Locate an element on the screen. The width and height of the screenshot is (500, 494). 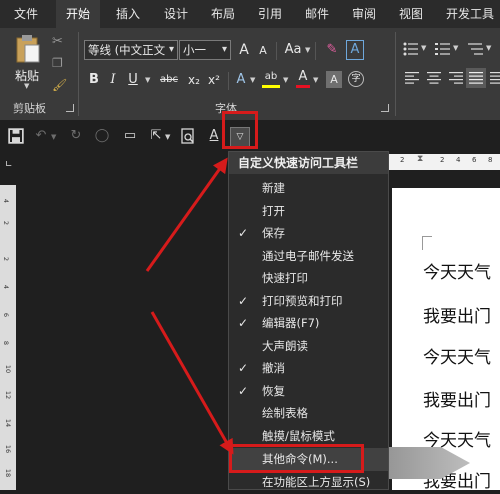
divider is located at coordinates (276, 51).